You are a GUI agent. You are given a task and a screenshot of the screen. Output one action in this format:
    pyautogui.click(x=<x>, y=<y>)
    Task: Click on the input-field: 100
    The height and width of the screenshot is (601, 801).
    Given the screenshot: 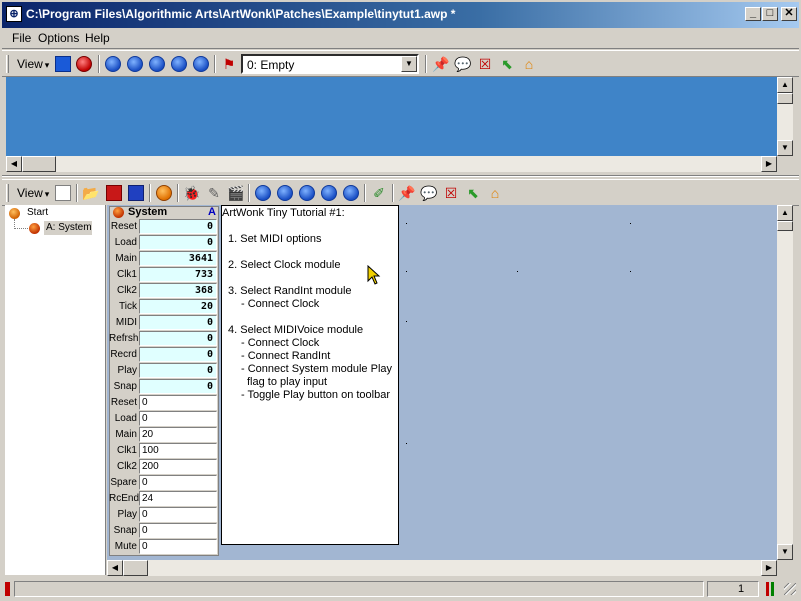 What is the action you would take?
    pyautogui.click(x=178, y=450)
    